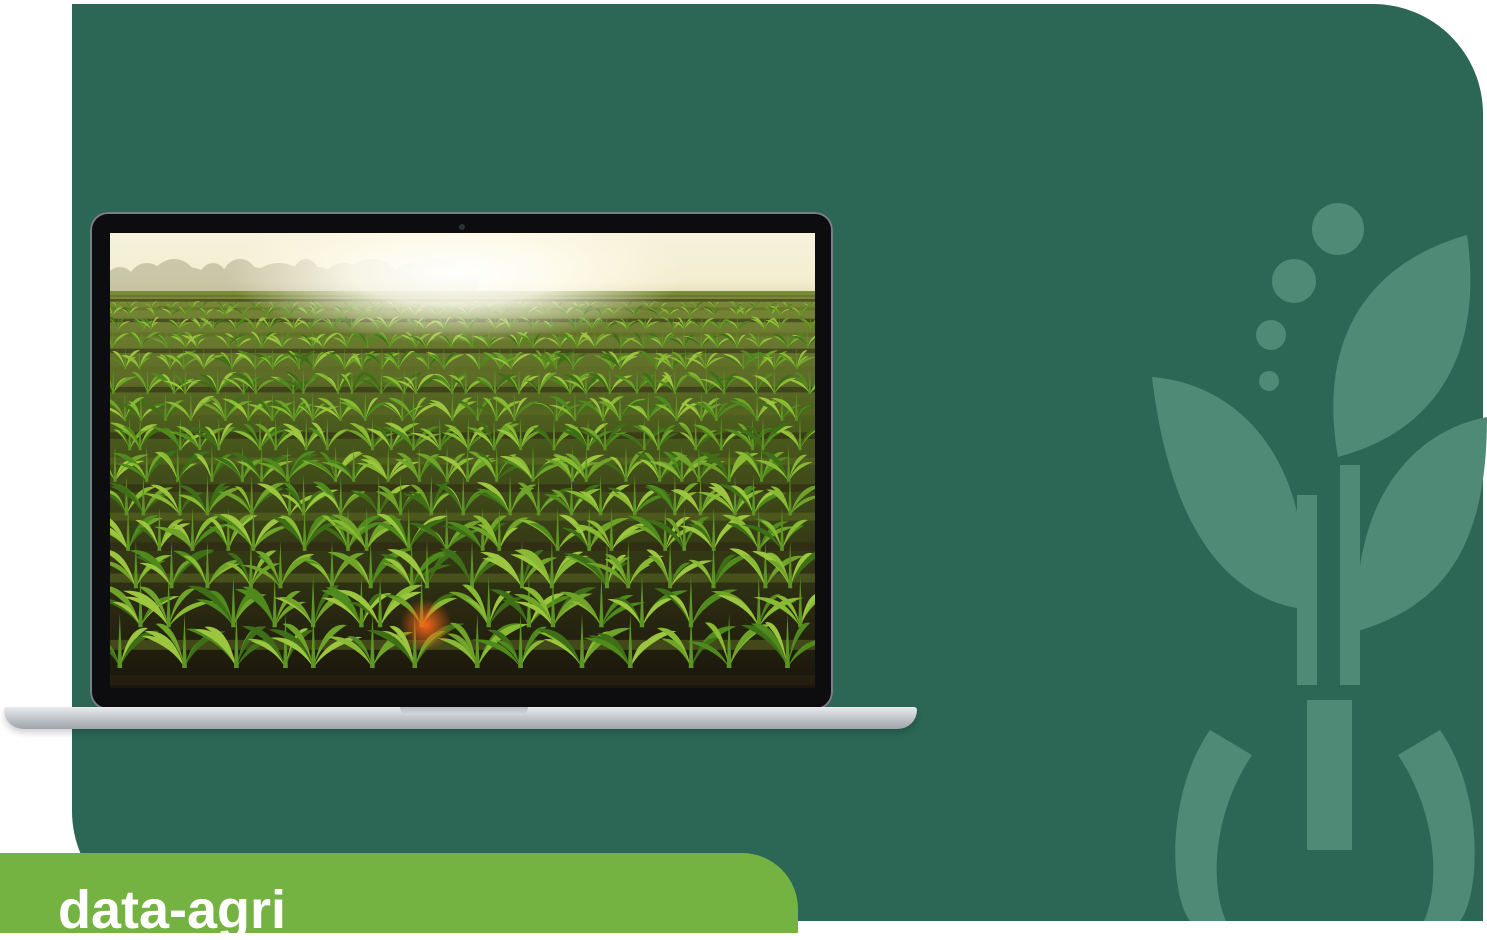  I want to click on logo-leaf-top-right, so click(1402, 346).